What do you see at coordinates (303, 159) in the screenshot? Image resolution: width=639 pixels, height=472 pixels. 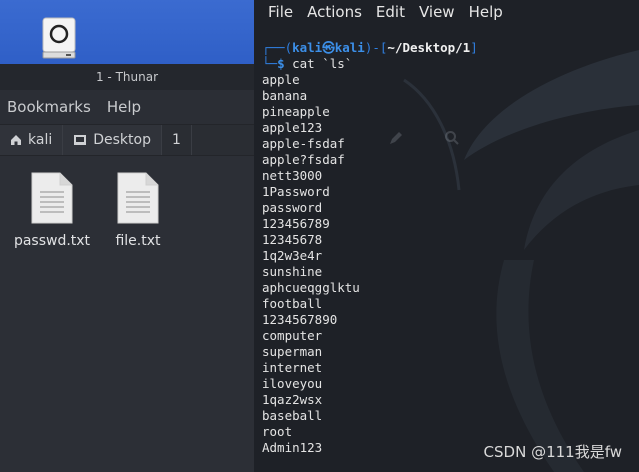 I see `output-line: apple?fsdaf` at bounding box center [303, 159].